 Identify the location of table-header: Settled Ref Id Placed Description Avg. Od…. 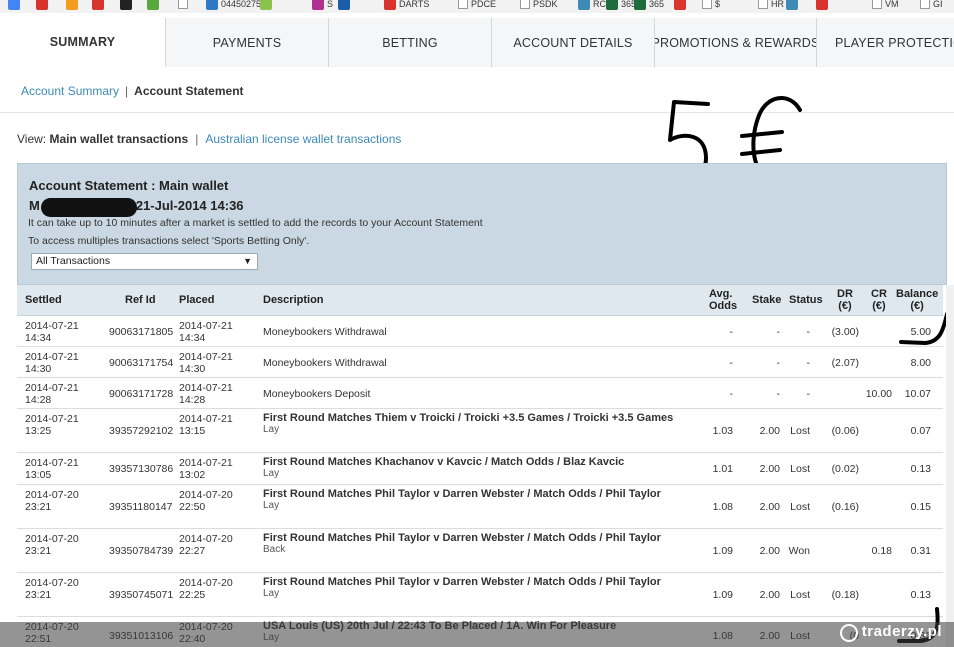
(480, 300).